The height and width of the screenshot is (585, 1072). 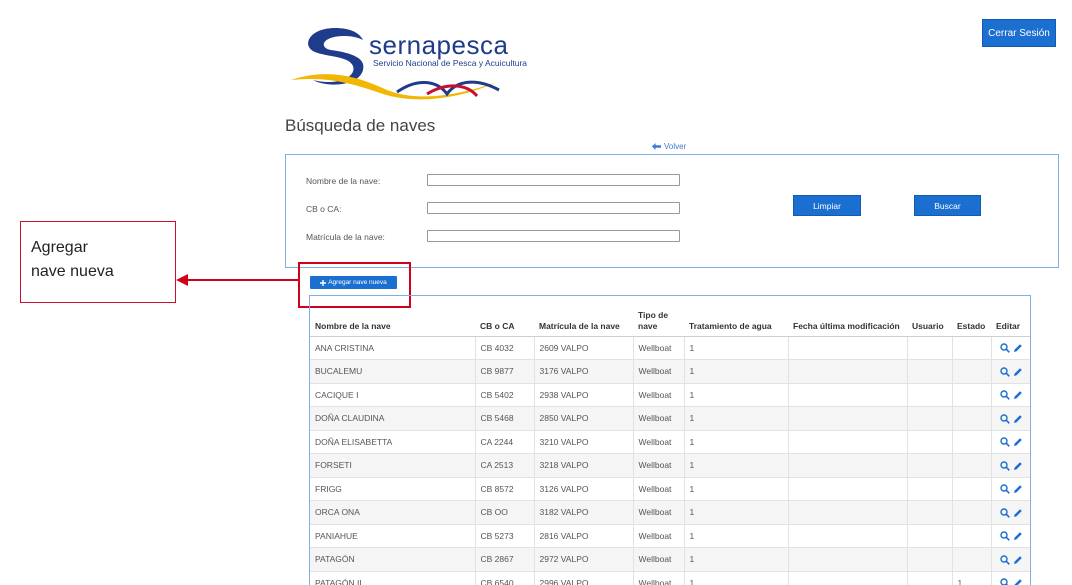 What do you see at coordinates (583, 465) in the screenshot?
I see `cell-matricula: 3218 VALPO` at bounding box center [583, 465].